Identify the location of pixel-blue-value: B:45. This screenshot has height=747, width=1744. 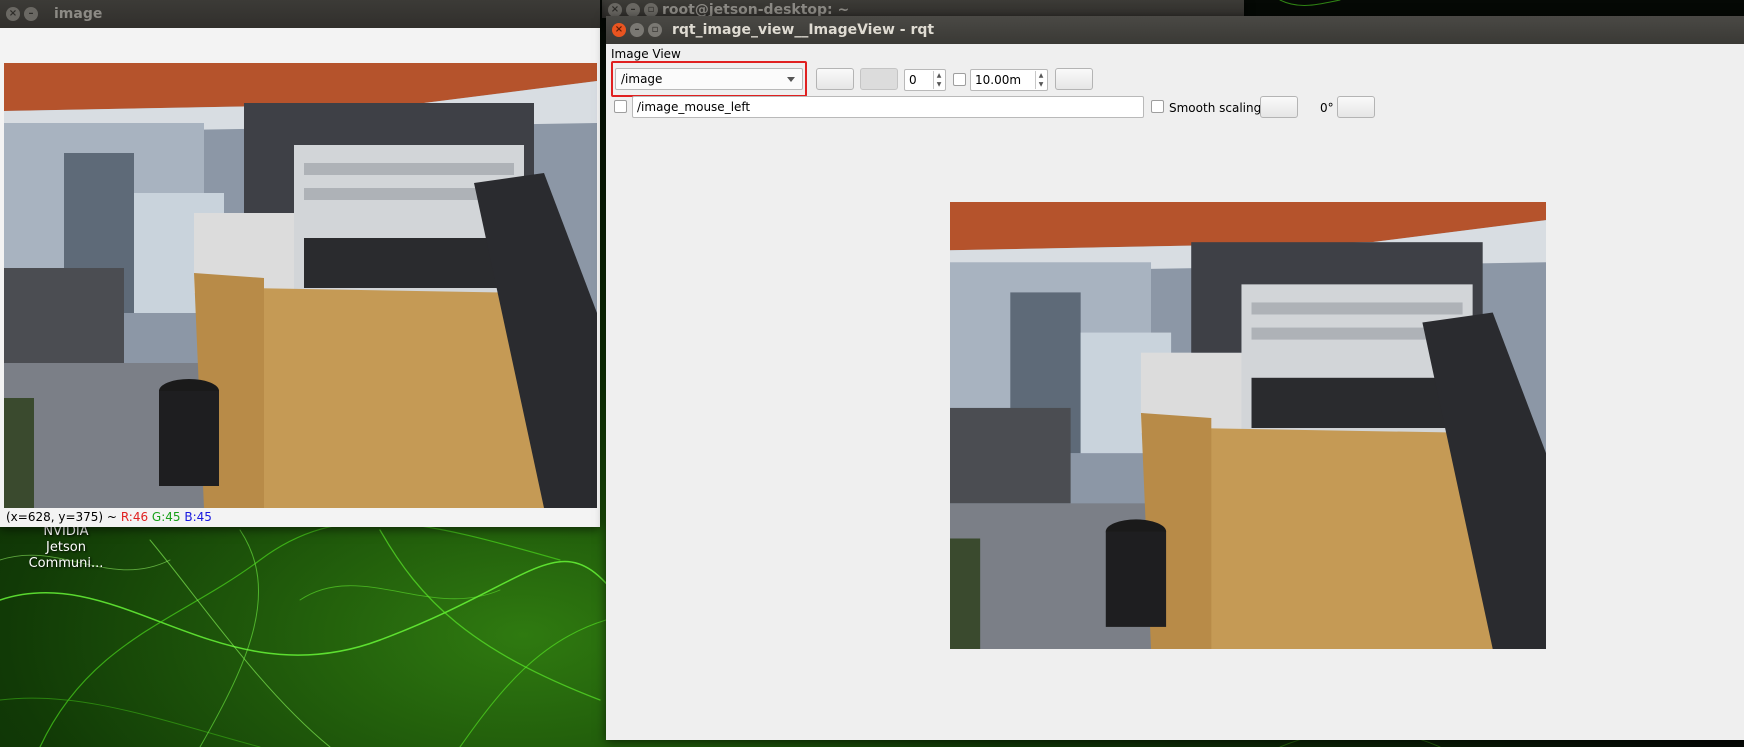
(198, 517).